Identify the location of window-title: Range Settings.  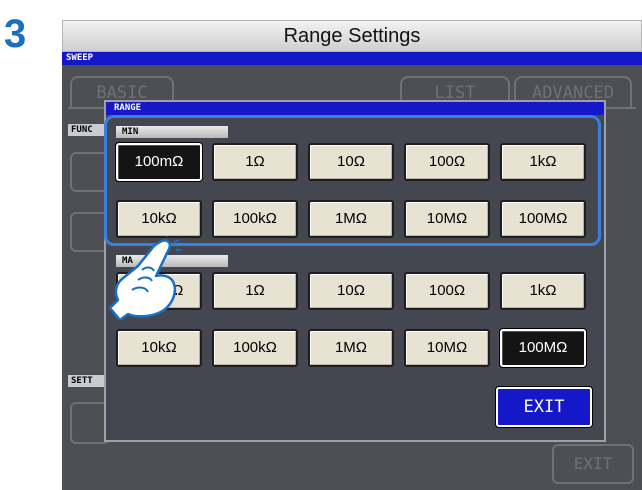
(352, 36).